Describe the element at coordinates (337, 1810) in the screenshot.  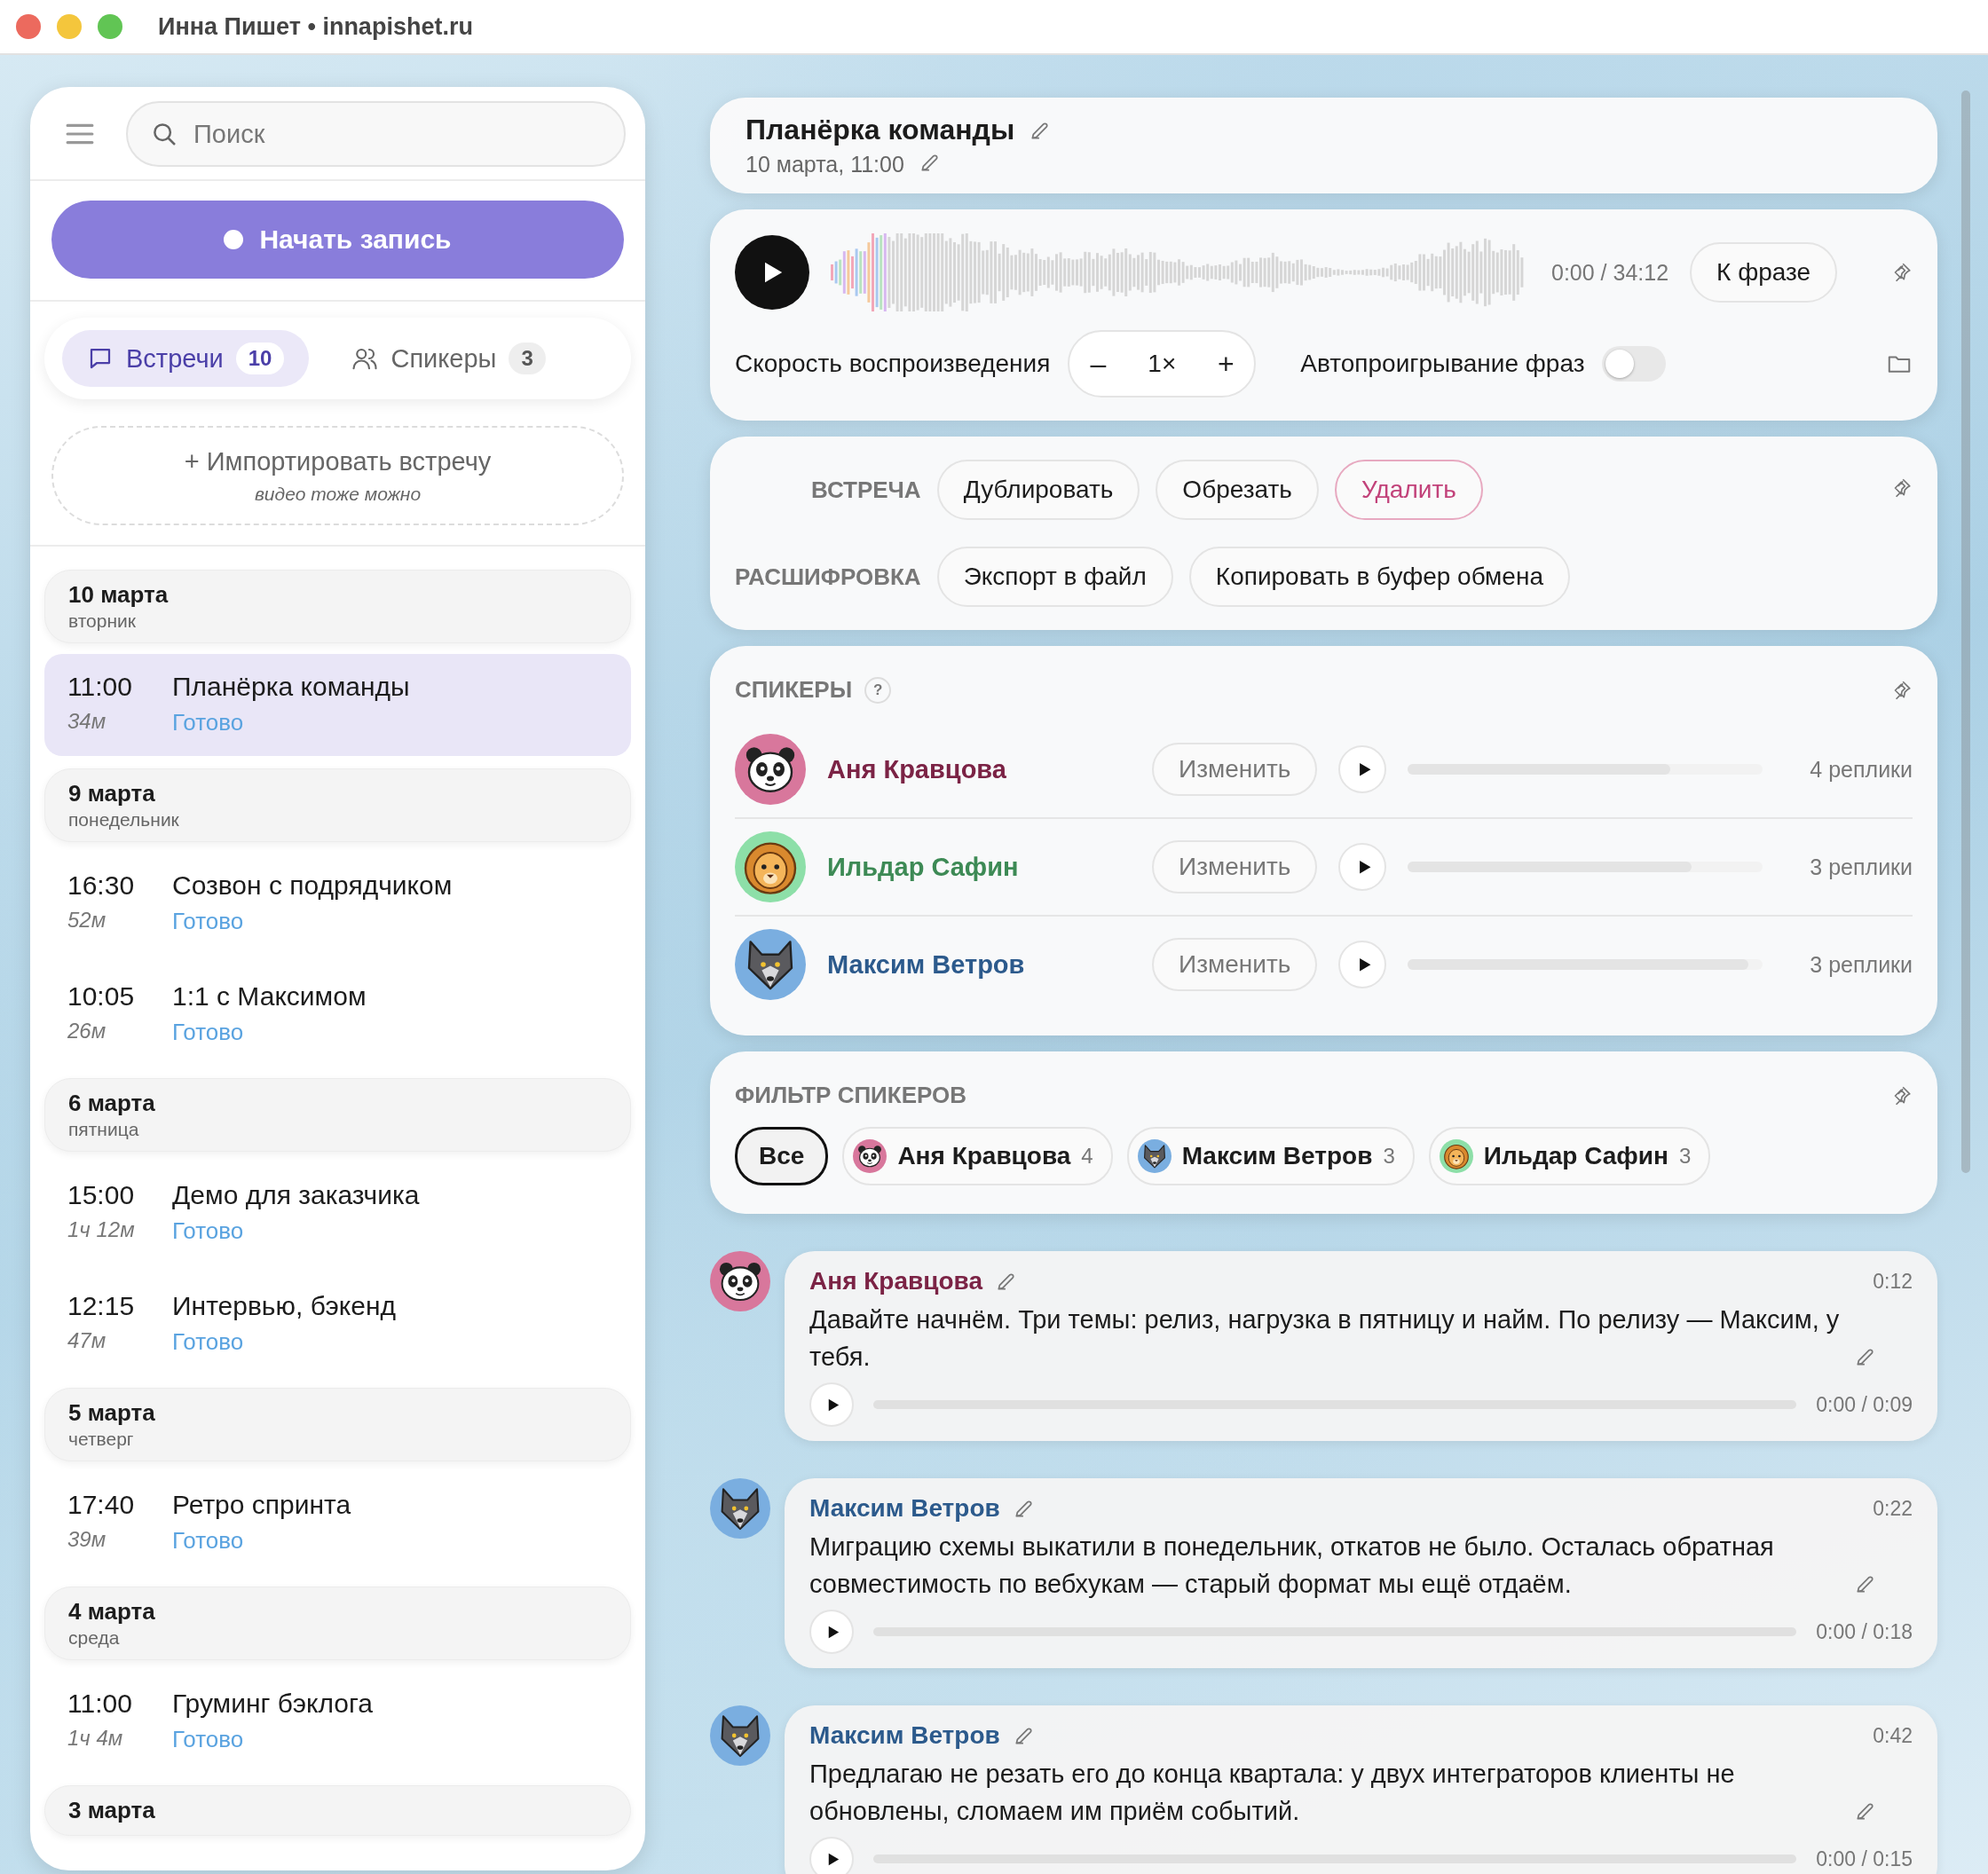
I see `date-header: 3 марта` at that location.